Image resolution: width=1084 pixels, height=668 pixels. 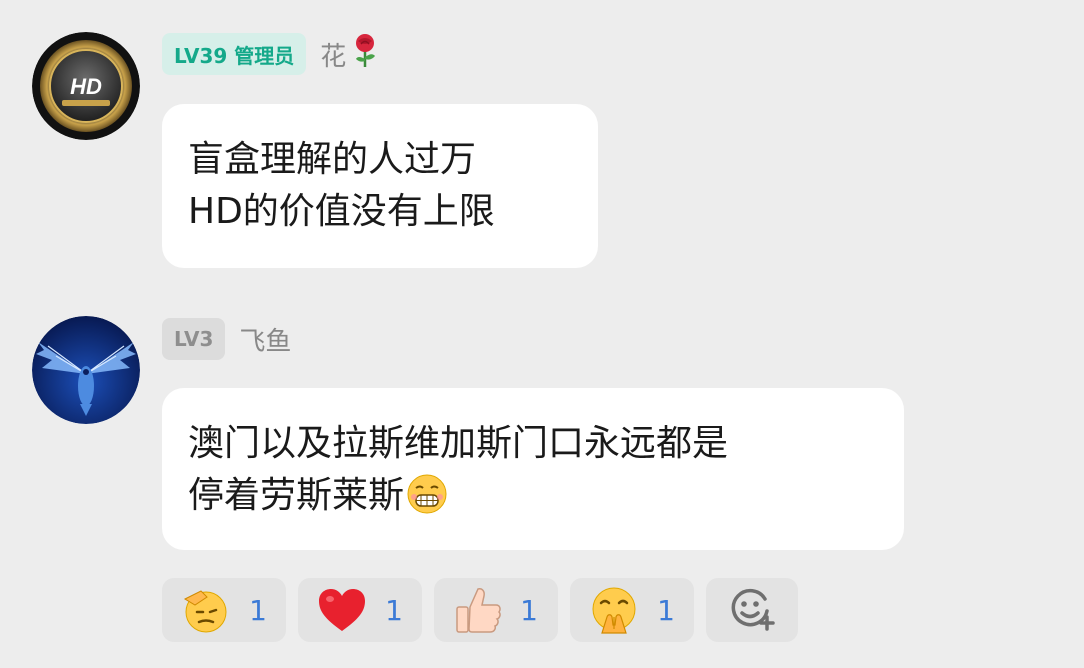 What do you see at coordinates (342, 610) in the screenshot?
I see `heart-icon` at bounding box center [342, 610].